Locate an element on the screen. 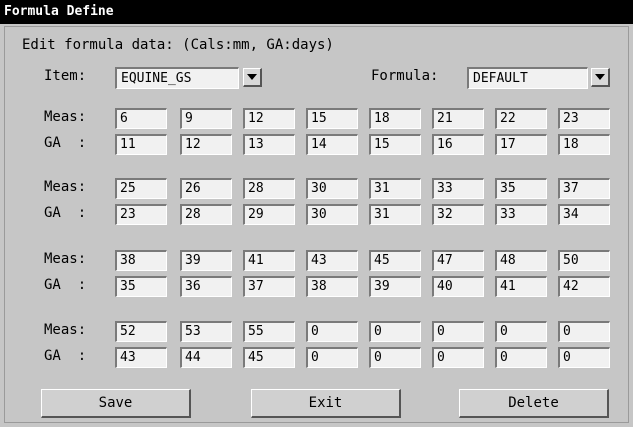 The image size is (633, 427). ga-cell: 37 is located at coordinates (269, 286).